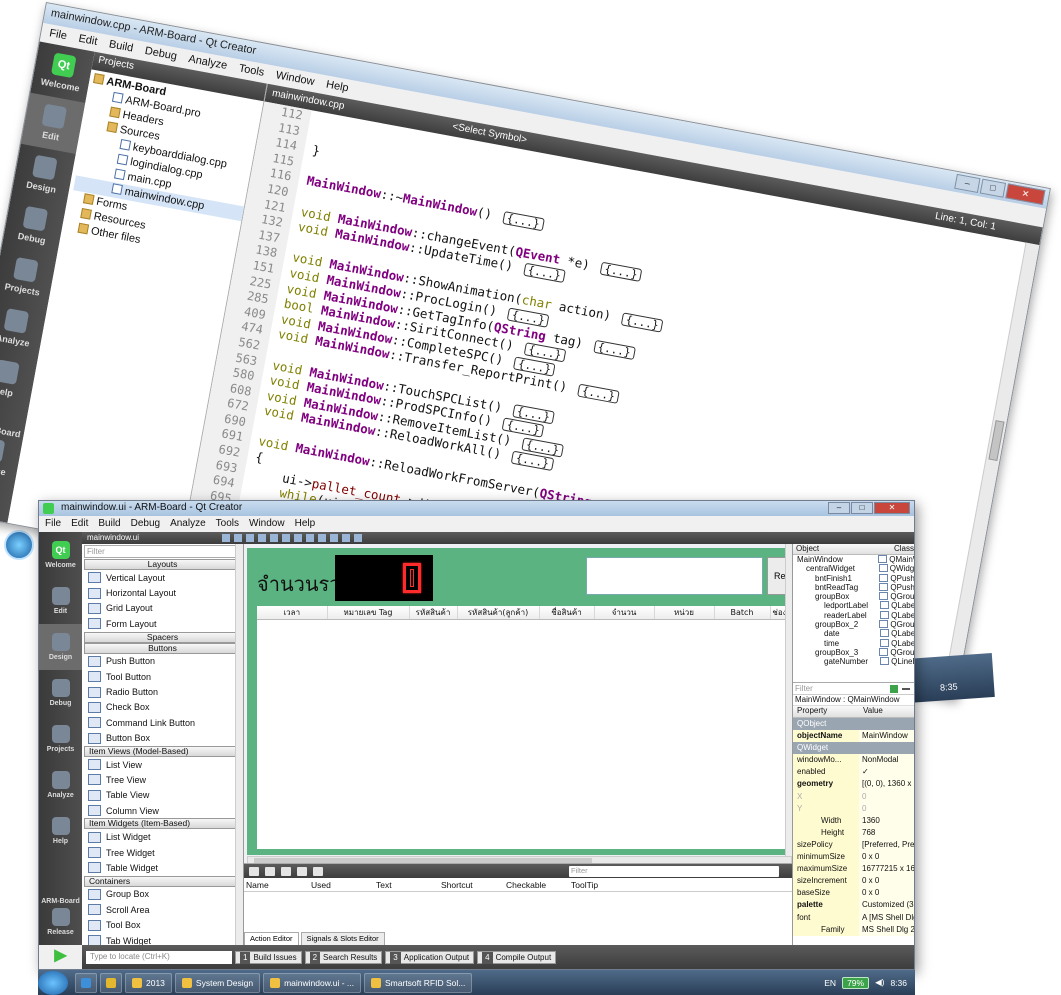 The width and height of the screenshot is (1061, 995). What do you see at coordinates (368, 613) in the screenshot?
I see `table-column-header: หมายเลข Tag` at bounding box center [368, 613].